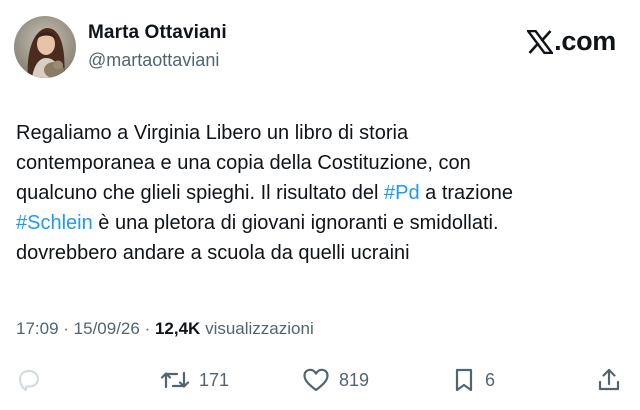 The width and height of the screenshot is (640, 410). What do you see at coordinates (354, 379) in the screenshot?
I see `like-count: 819` at bounding box center [354, 379].